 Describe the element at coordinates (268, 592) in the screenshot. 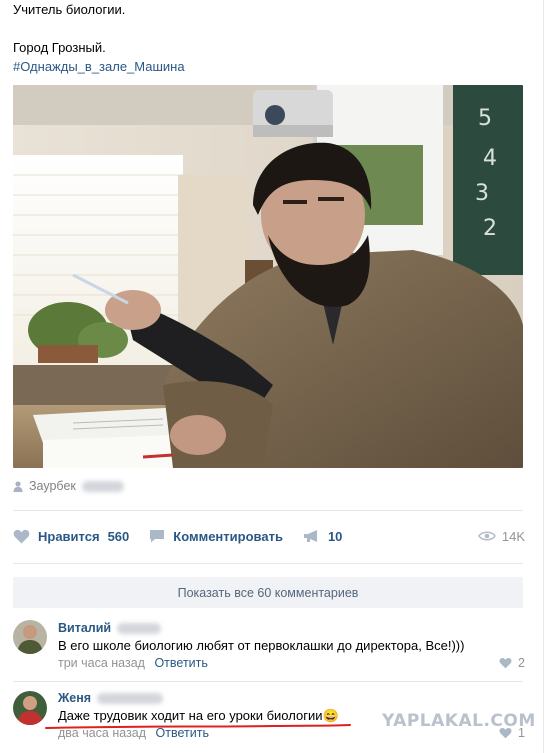

I see `show-all-comments-button: Показать все 60 комментариев` at that location.